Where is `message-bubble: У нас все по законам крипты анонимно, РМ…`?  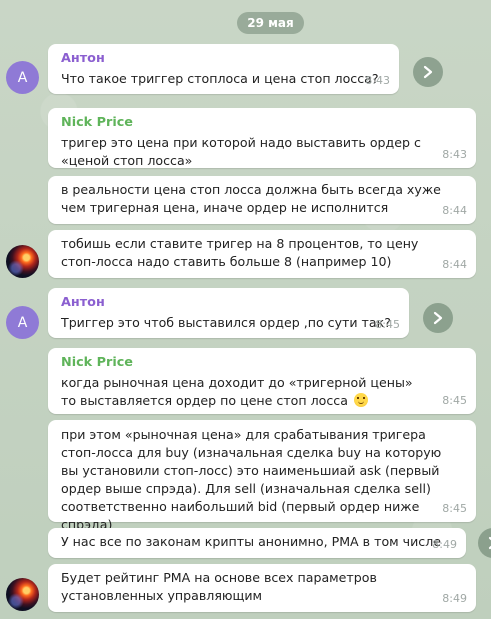 message-bubble: У нас все по законам крипты анонимно, РМ… is located at coordinates (257, 543).